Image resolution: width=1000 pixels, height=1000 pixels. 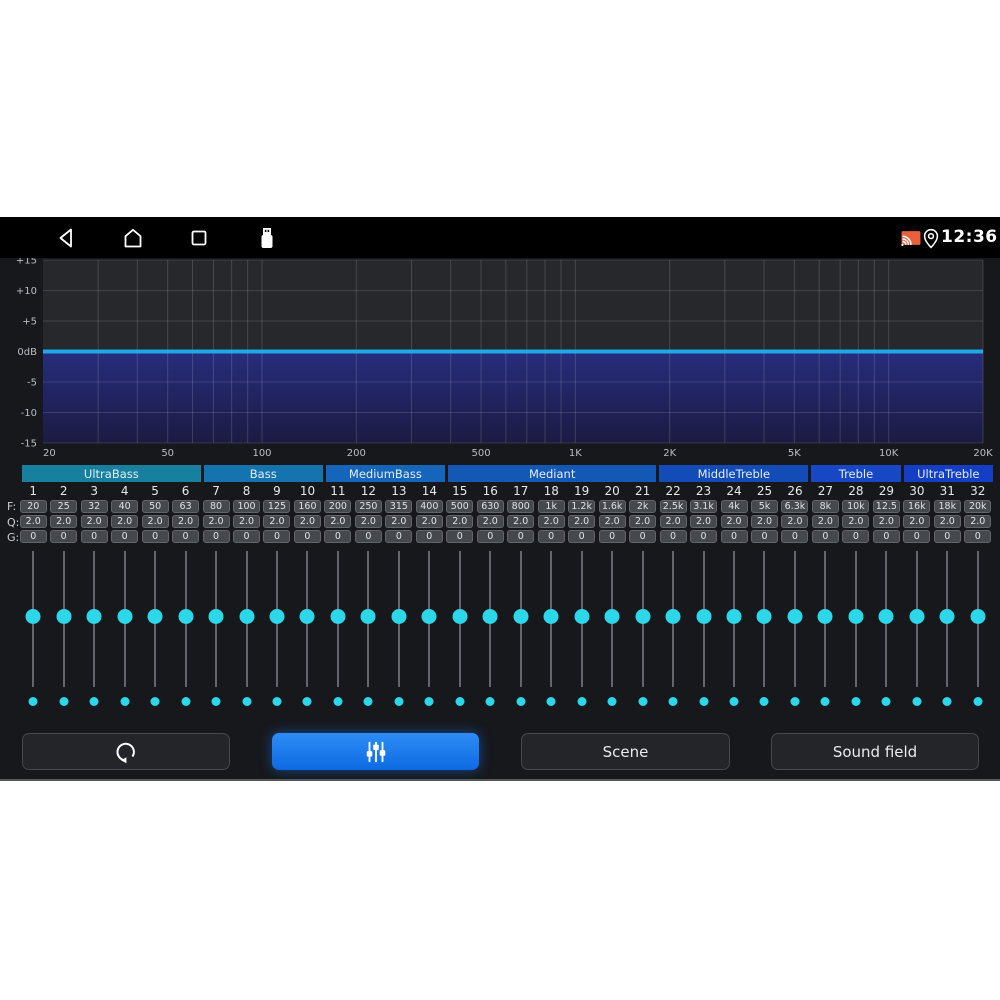 I want to click on band-frequency-value: 100, so click(x=247, y=506).